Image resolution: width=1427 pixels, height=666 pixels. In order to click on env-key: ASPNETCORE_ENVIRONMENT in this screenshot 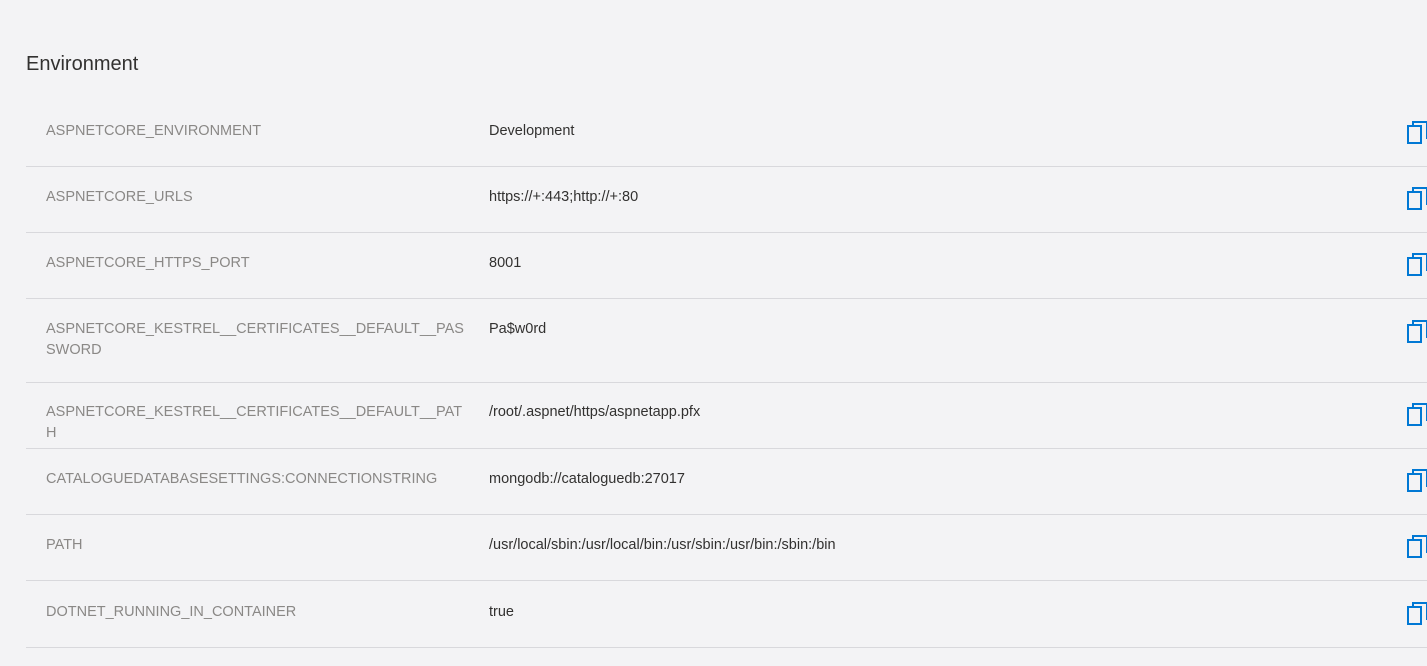, I will do `click(154, 131)`.